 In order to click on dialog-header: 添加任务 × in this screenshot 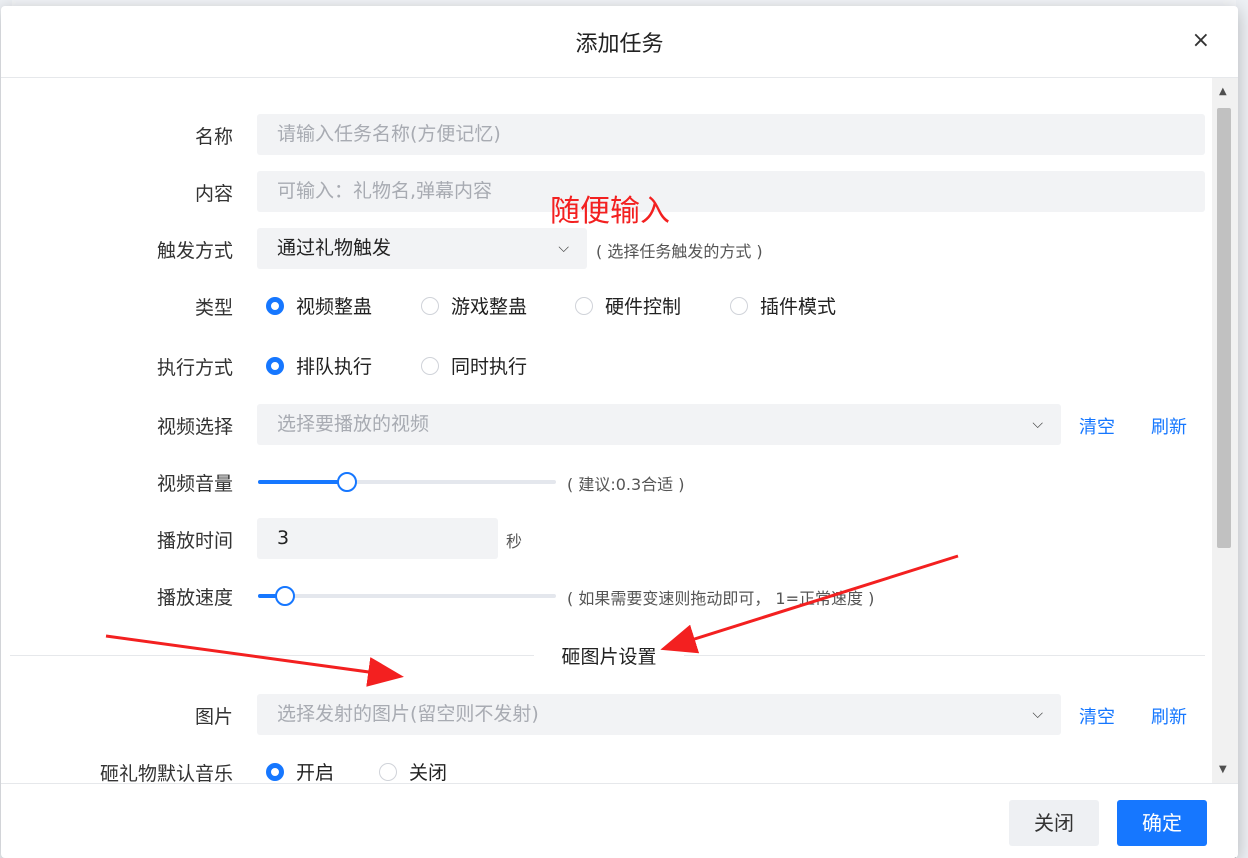, I will do `click(619, 42)`.